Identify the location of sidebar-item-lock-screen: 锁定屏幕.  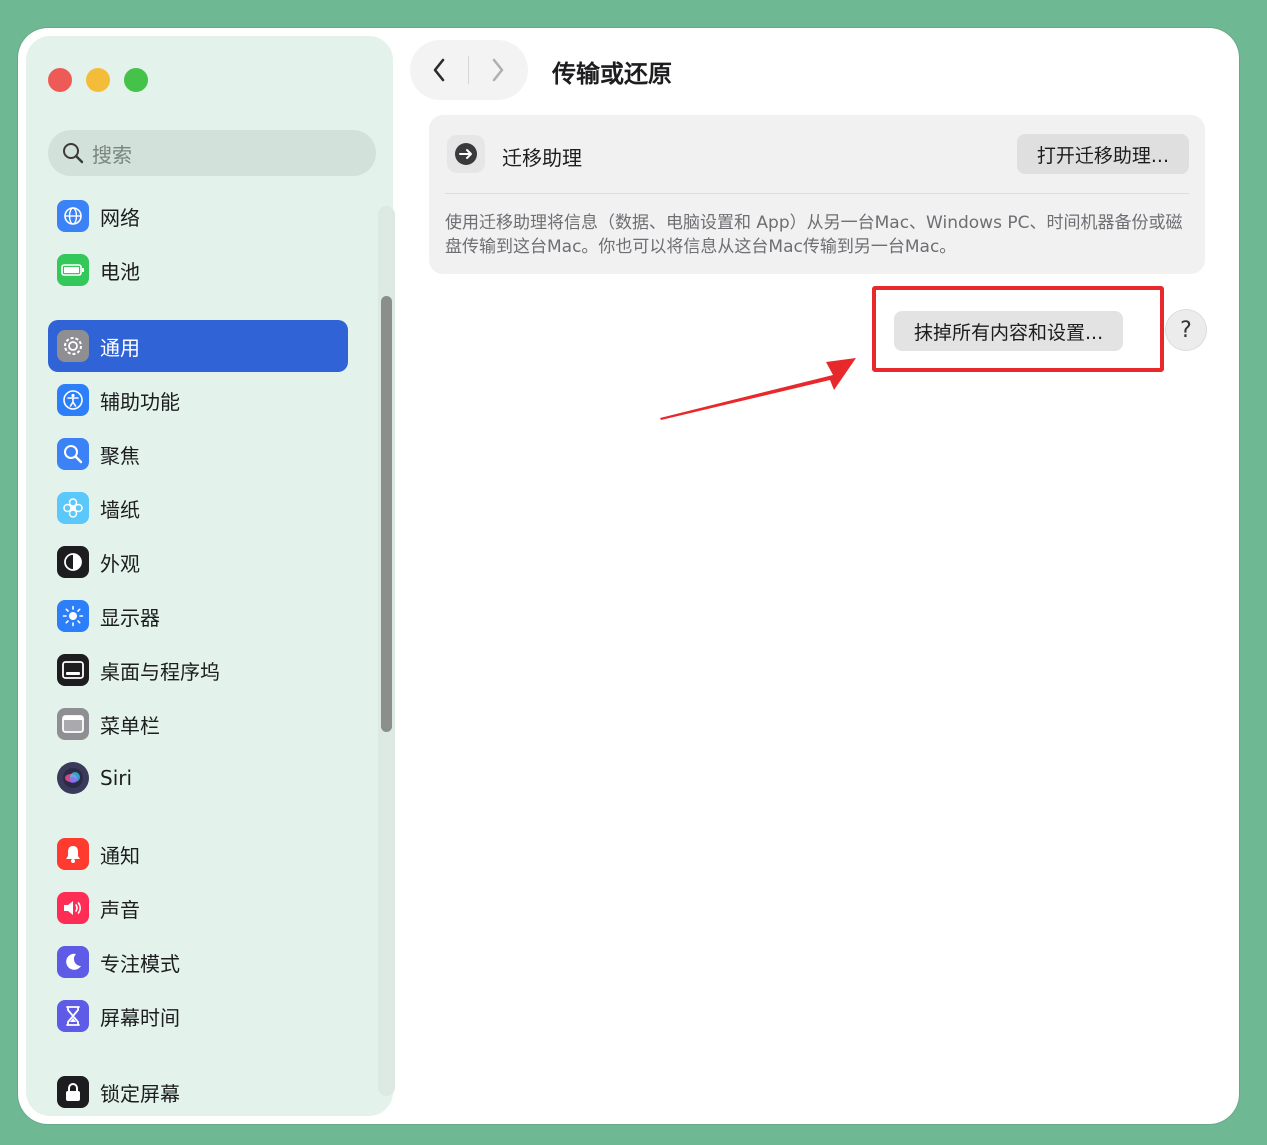
(198, 1092).